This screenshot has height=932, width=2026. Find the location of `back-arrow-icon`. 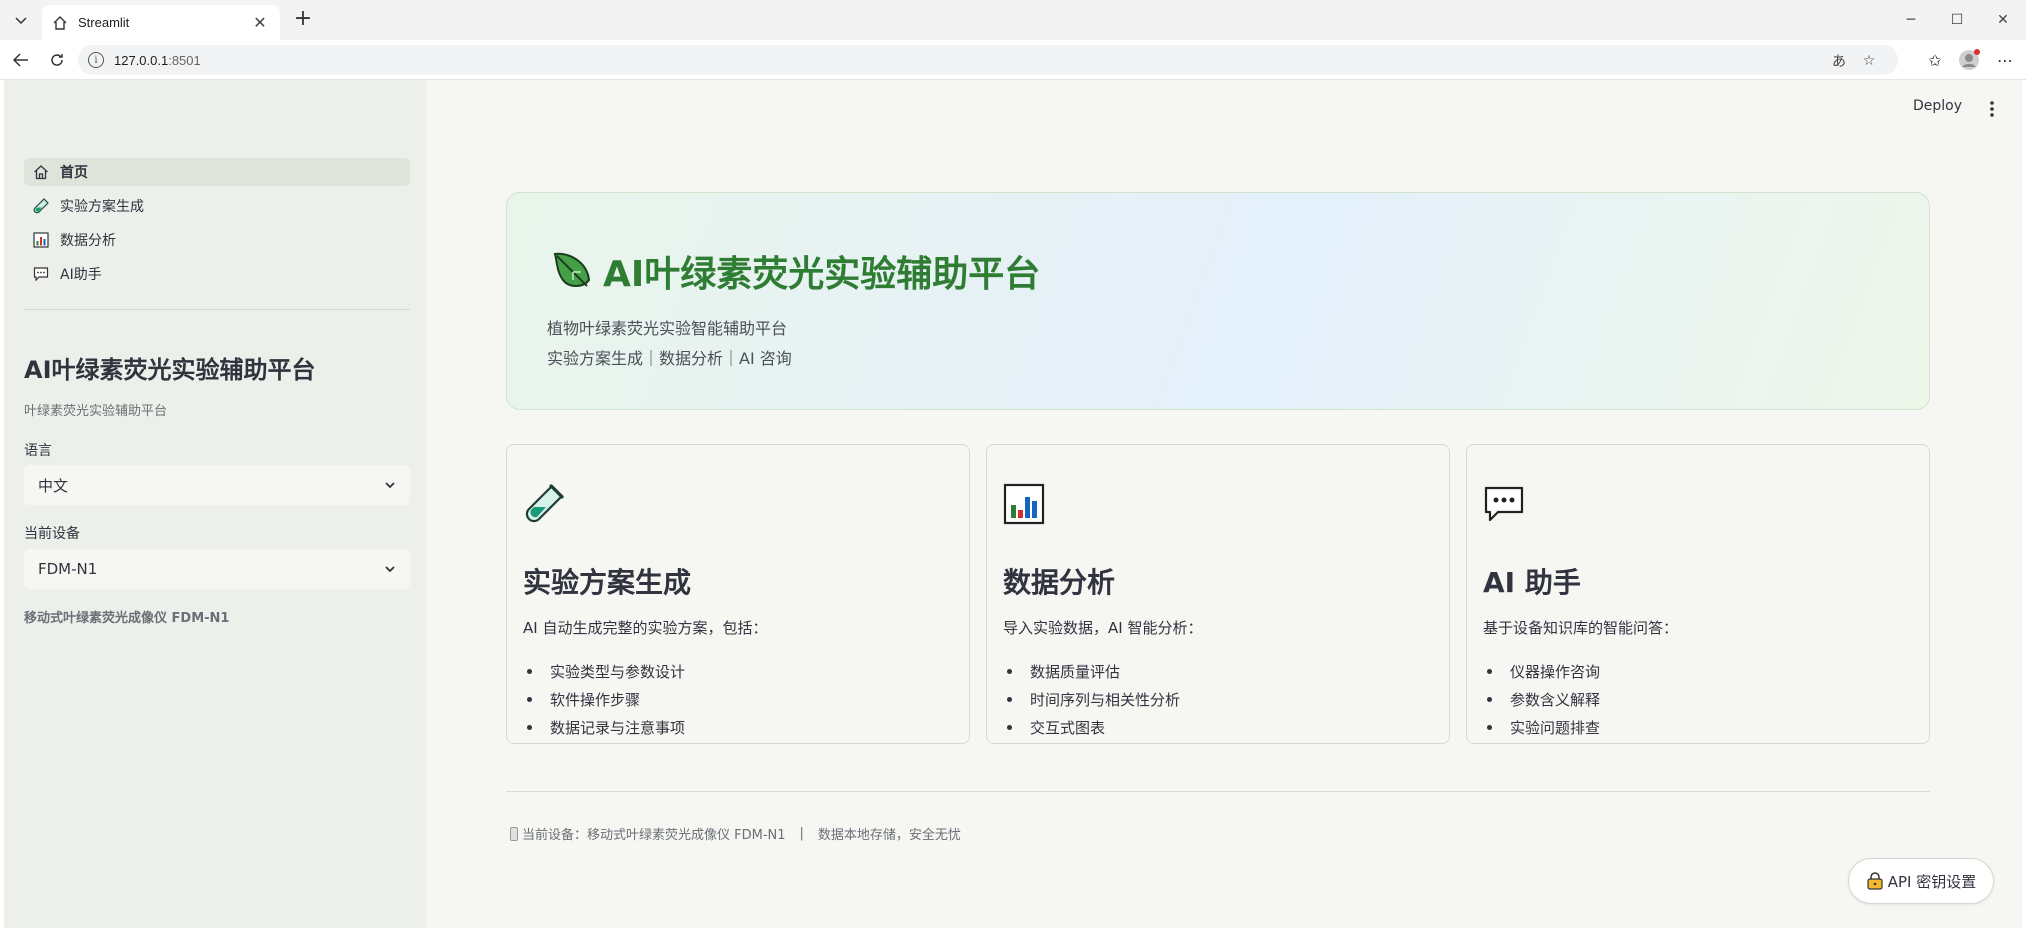

back-arrow-icon is located at coordinates (21, 60).